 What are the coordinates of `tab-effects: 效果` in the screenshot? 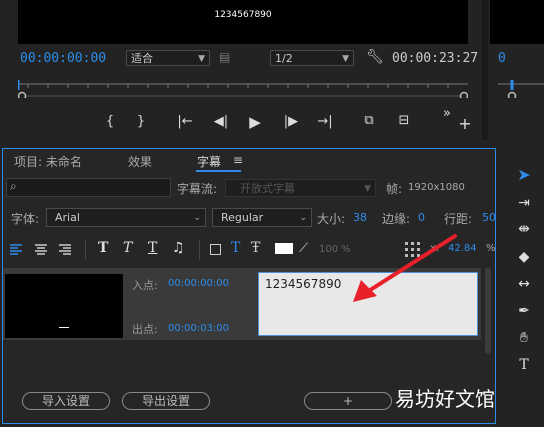 It's located at (140, 161).